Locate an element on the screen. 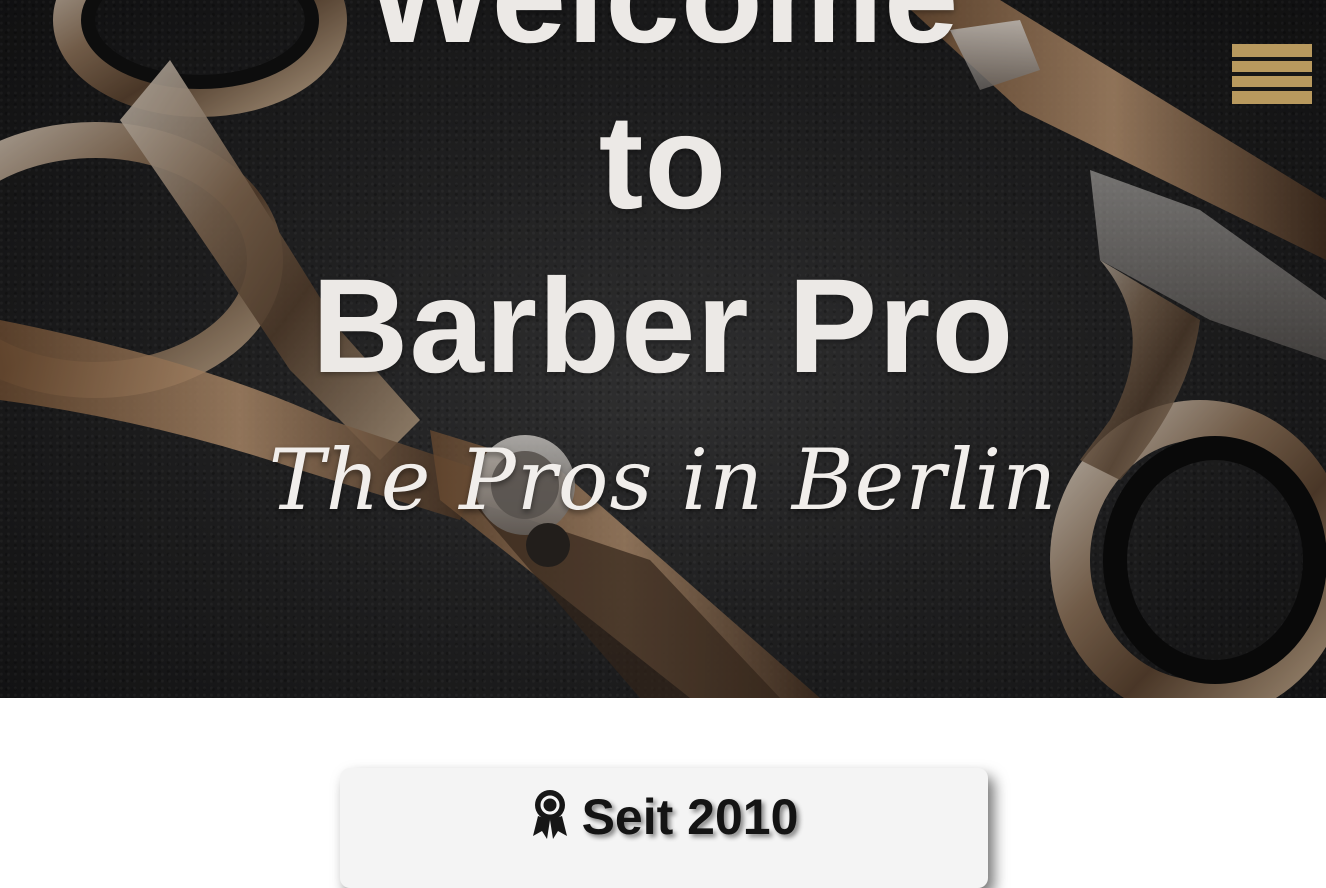 This screenshot has width=1326, height=888. since-card-label: Seit 2010 is located at coordinates (690, 817).